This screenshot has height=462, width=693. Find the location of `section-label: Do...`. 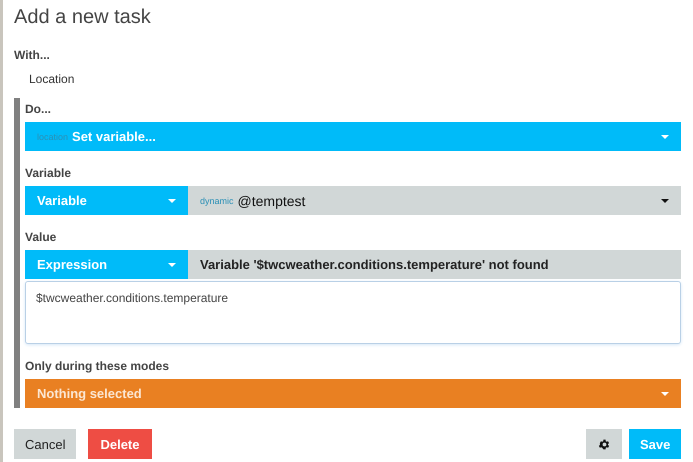

section-label: Do... is located at coordinates (38, 109).